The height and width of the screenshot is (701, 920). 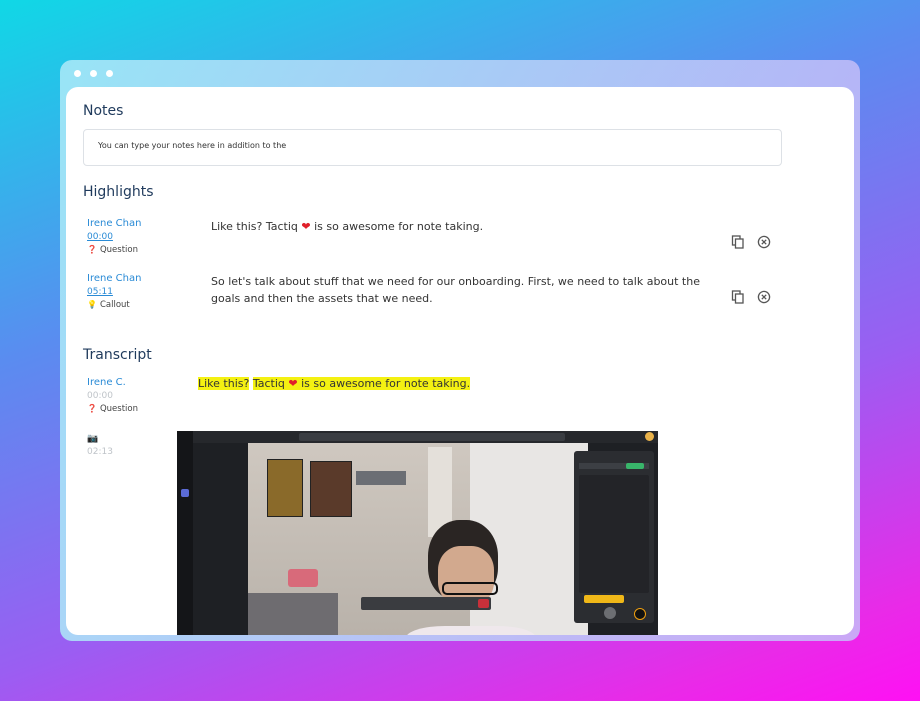 I want to click on app-topbar, so click(x=425, y=437).